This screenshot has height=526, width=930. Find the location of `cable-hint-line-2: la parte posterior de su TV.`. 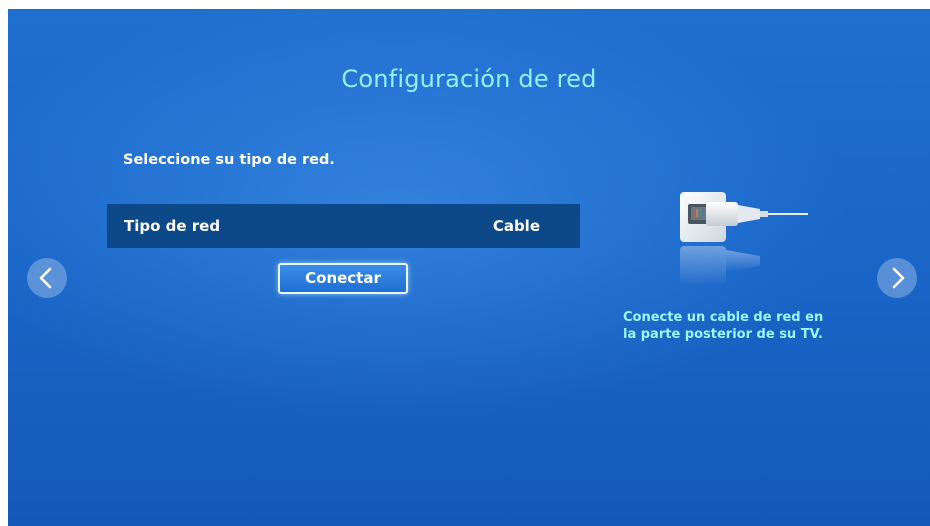

cable-hint-line-2: la parte posterior de su TV. is located at coordinates (723, 334).